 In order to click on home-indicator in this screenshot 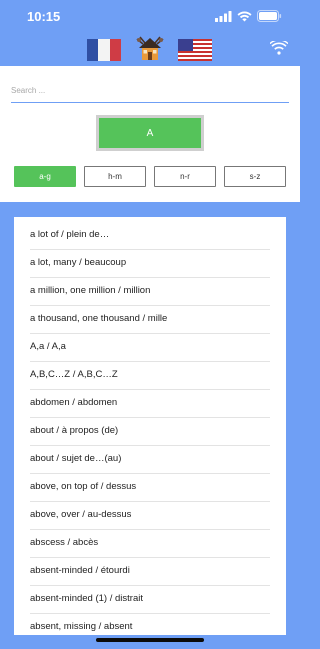, I will do `click(150, 640)`.